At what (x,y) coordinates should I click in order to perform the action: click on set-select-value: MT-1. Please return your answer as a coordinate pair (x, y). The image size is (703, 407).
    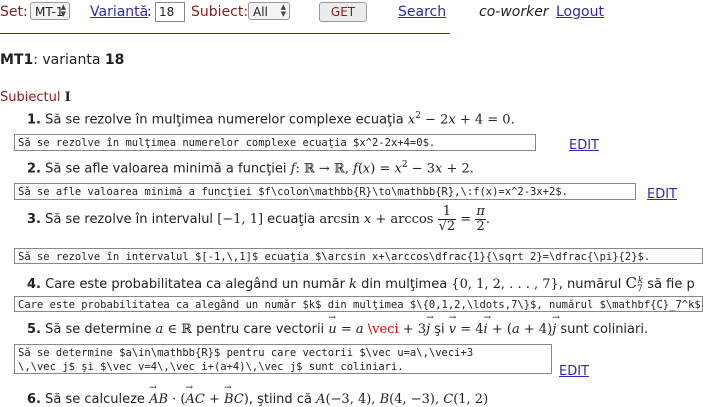
    Looking at the image, I should click on (49, 12).